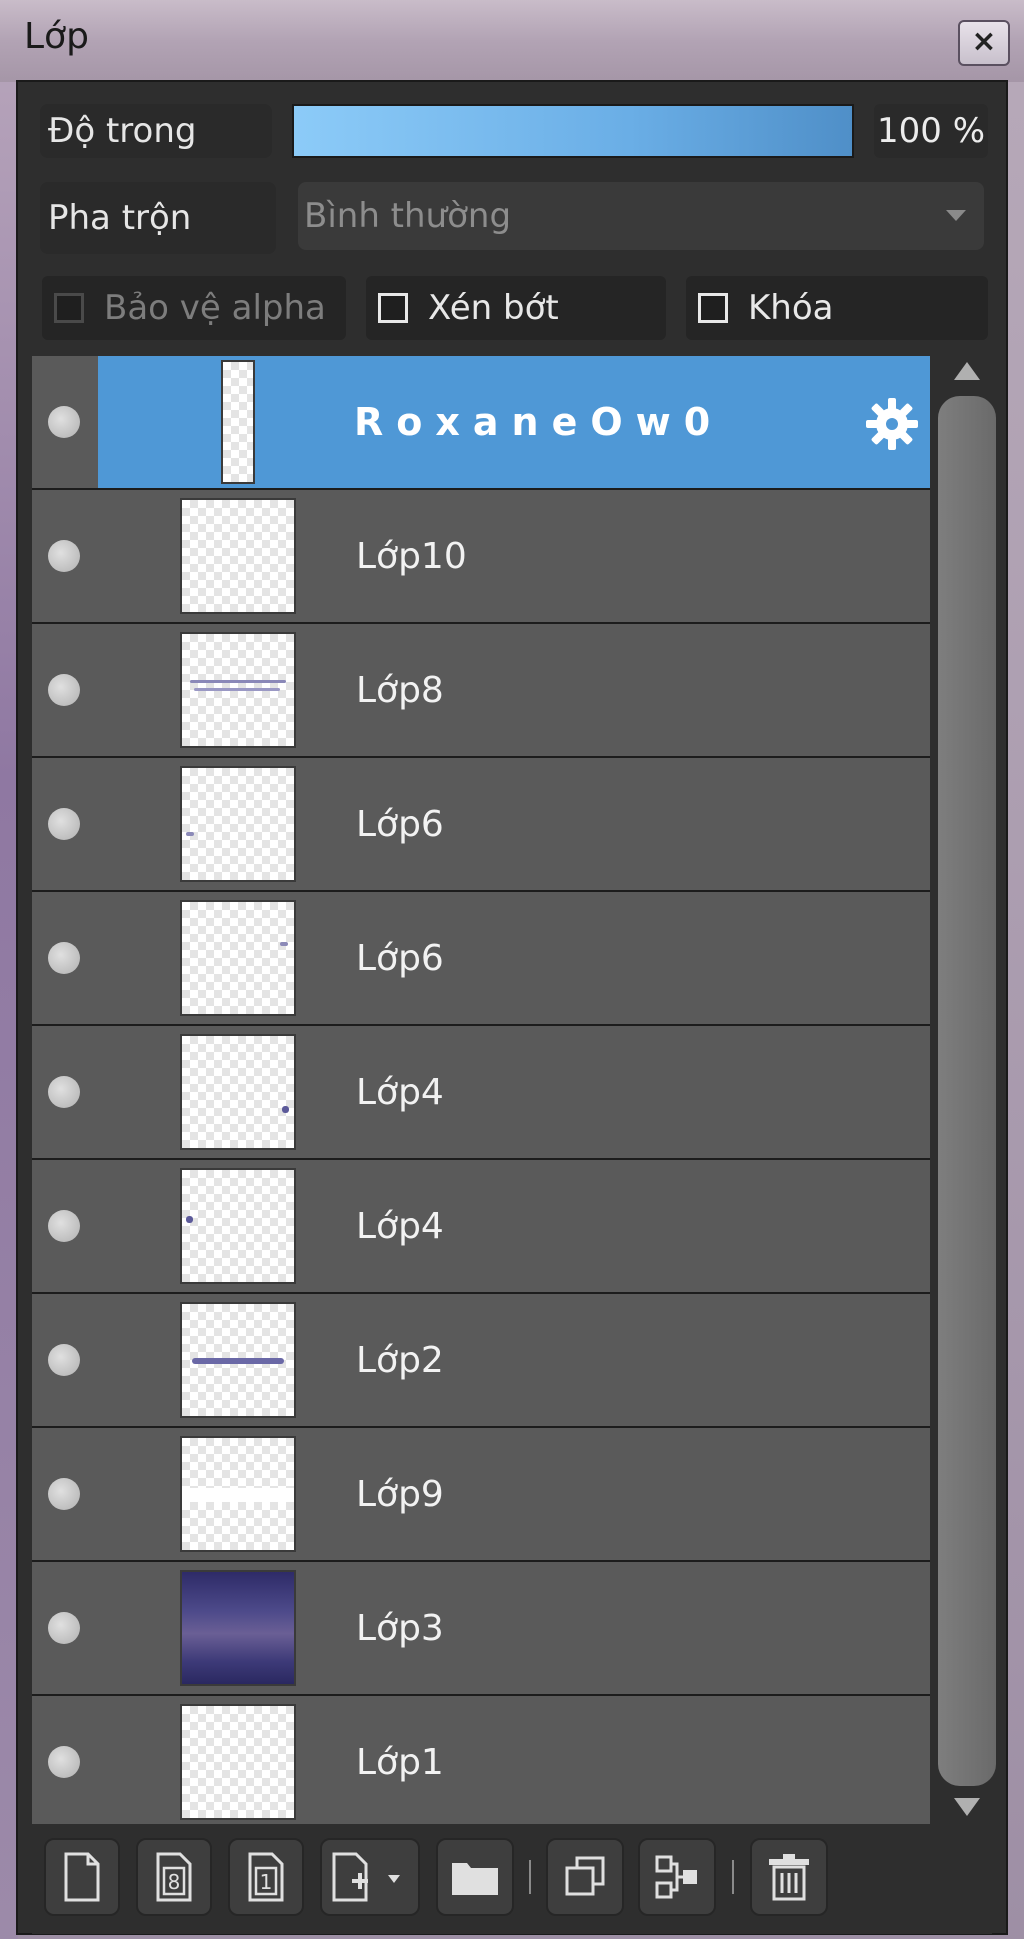 The height and width of the screenshot is (1939, 1024). Describe the element at coordinates (585, 1877) in the screenshot. I see `duplicate-layer-button` at that location.